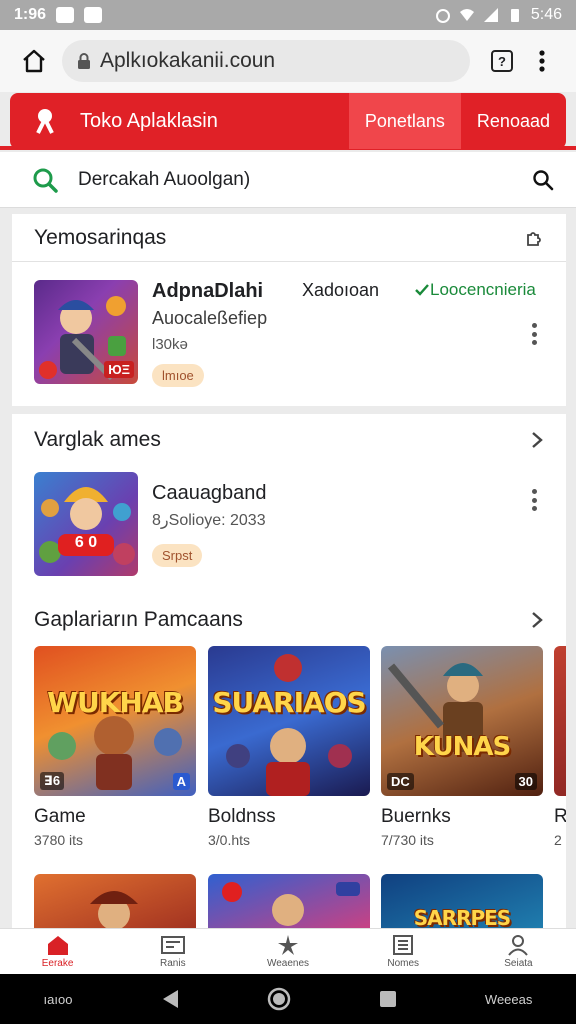 The height and width of the screenshot is (1024, 576). I want to click on app-chip-2: Srpst, so click(177, 555).